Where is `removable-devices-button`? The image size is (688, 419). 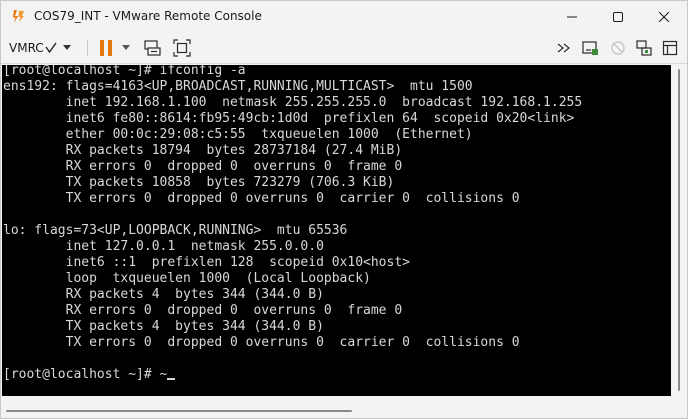 removable-devices-button is located at coordinates (590, 48).